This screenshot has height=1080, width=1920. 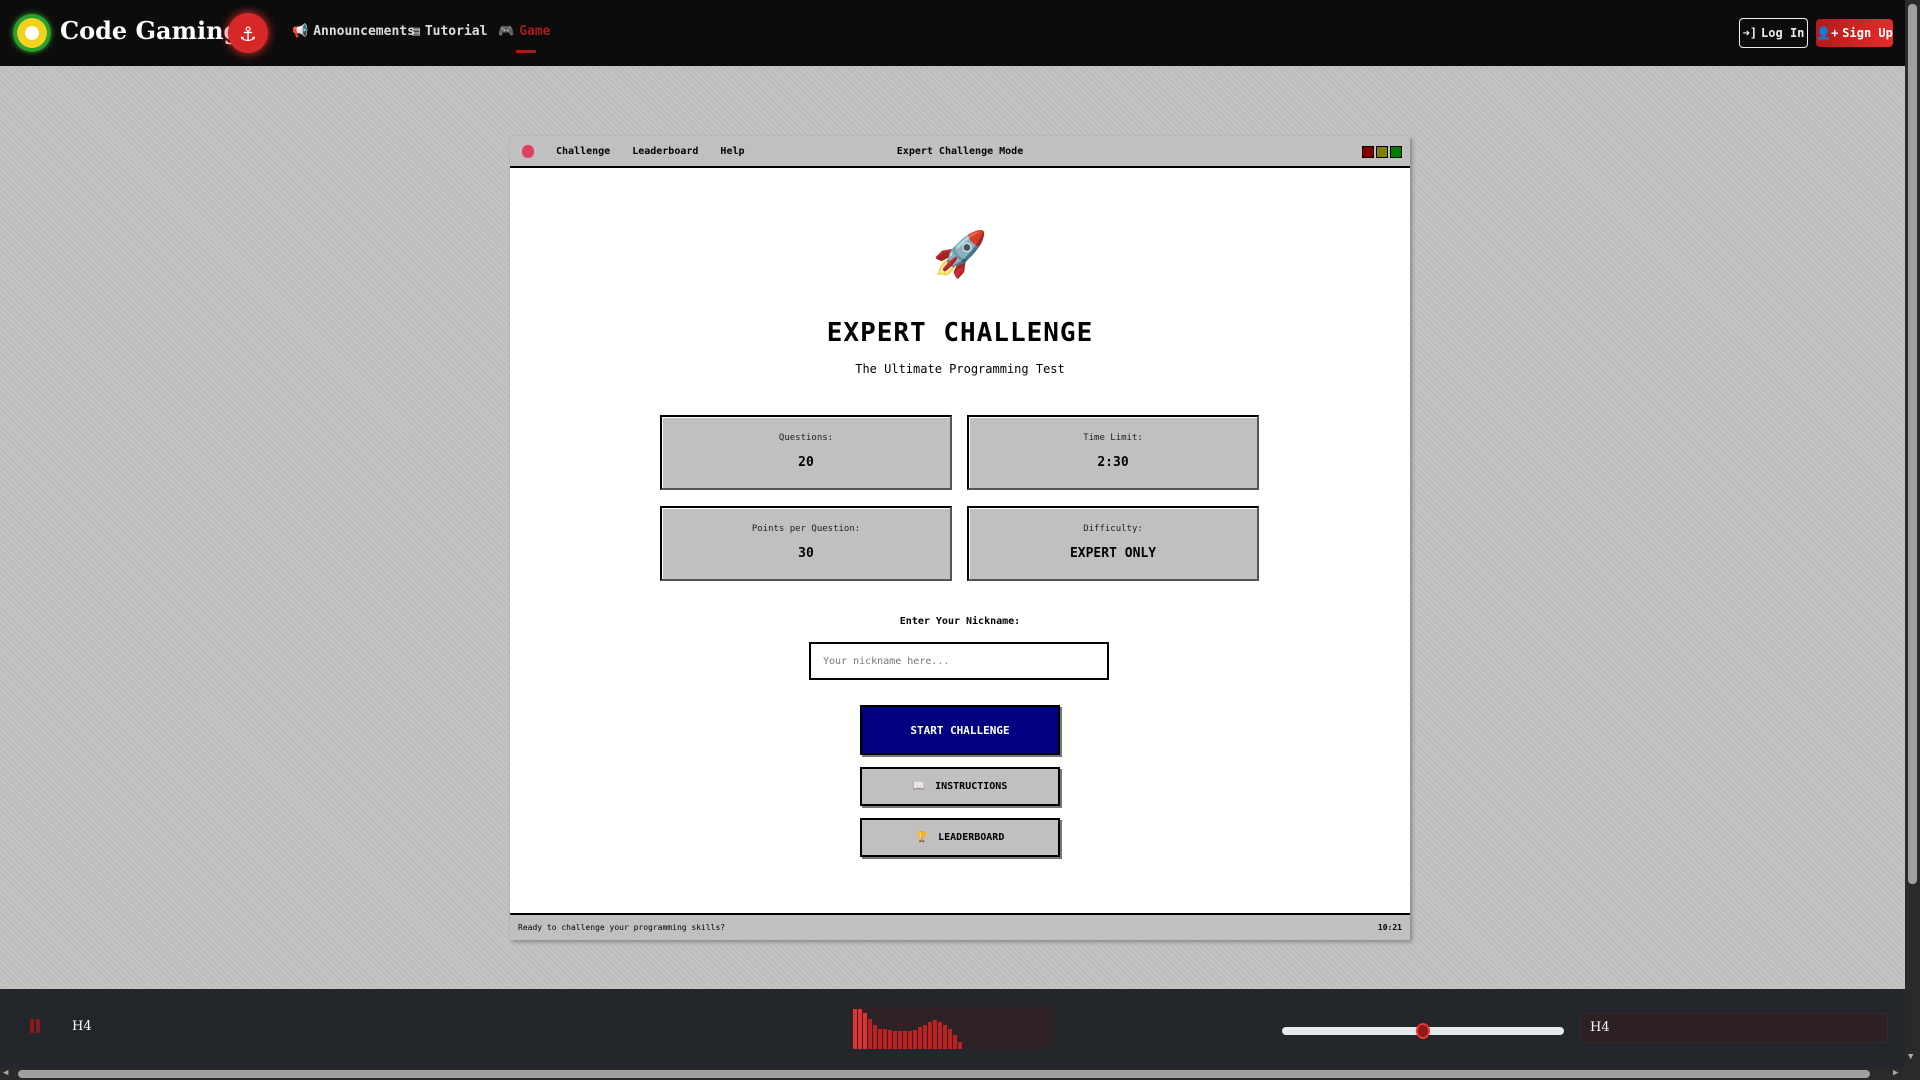 I want to click on vertical-scrollbar-thumb, so click(x=1912, y=444).